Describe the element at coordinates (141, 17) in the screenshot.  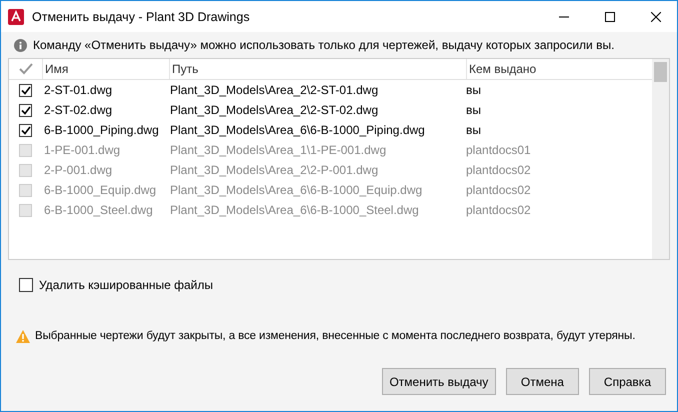
I see `window-title: Отменить выдачу - Plant 3D Drawings` at that location.